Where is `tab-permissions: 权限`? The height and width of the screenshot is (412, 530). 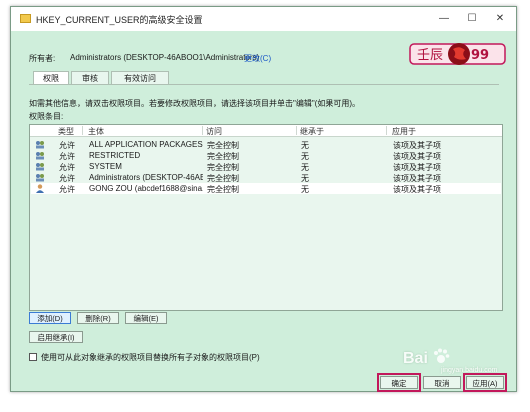
tab-permissions: 权限 is located at coordinates (51, 78).